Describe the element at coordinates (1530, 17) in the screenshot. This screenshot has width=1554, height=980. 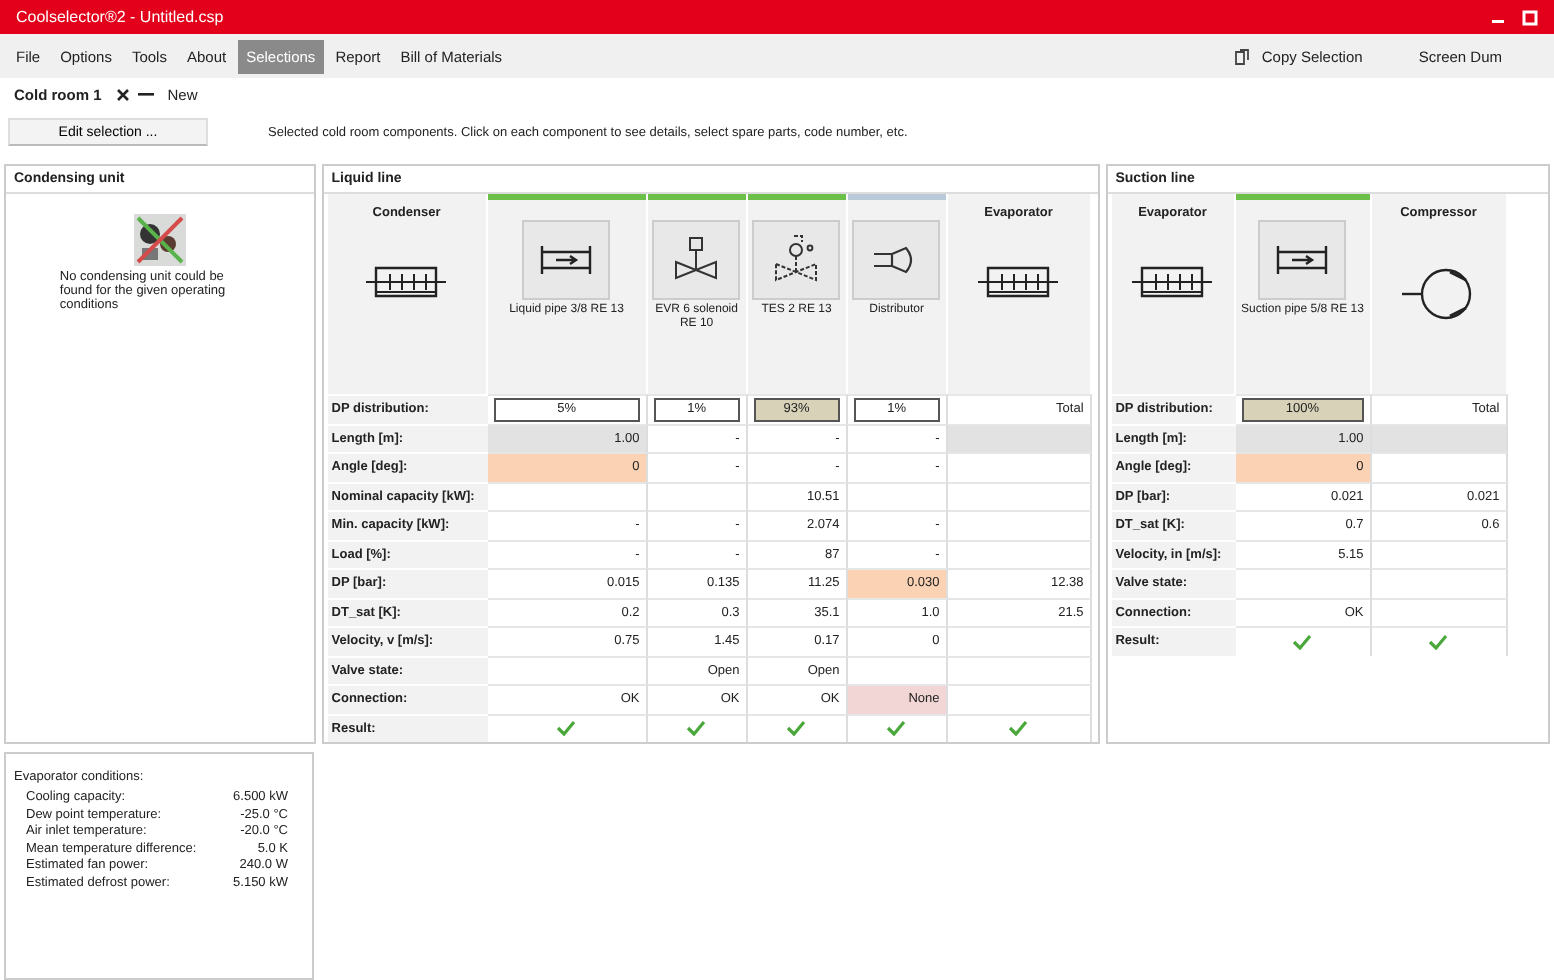
I see `maximize-icon` at that location.